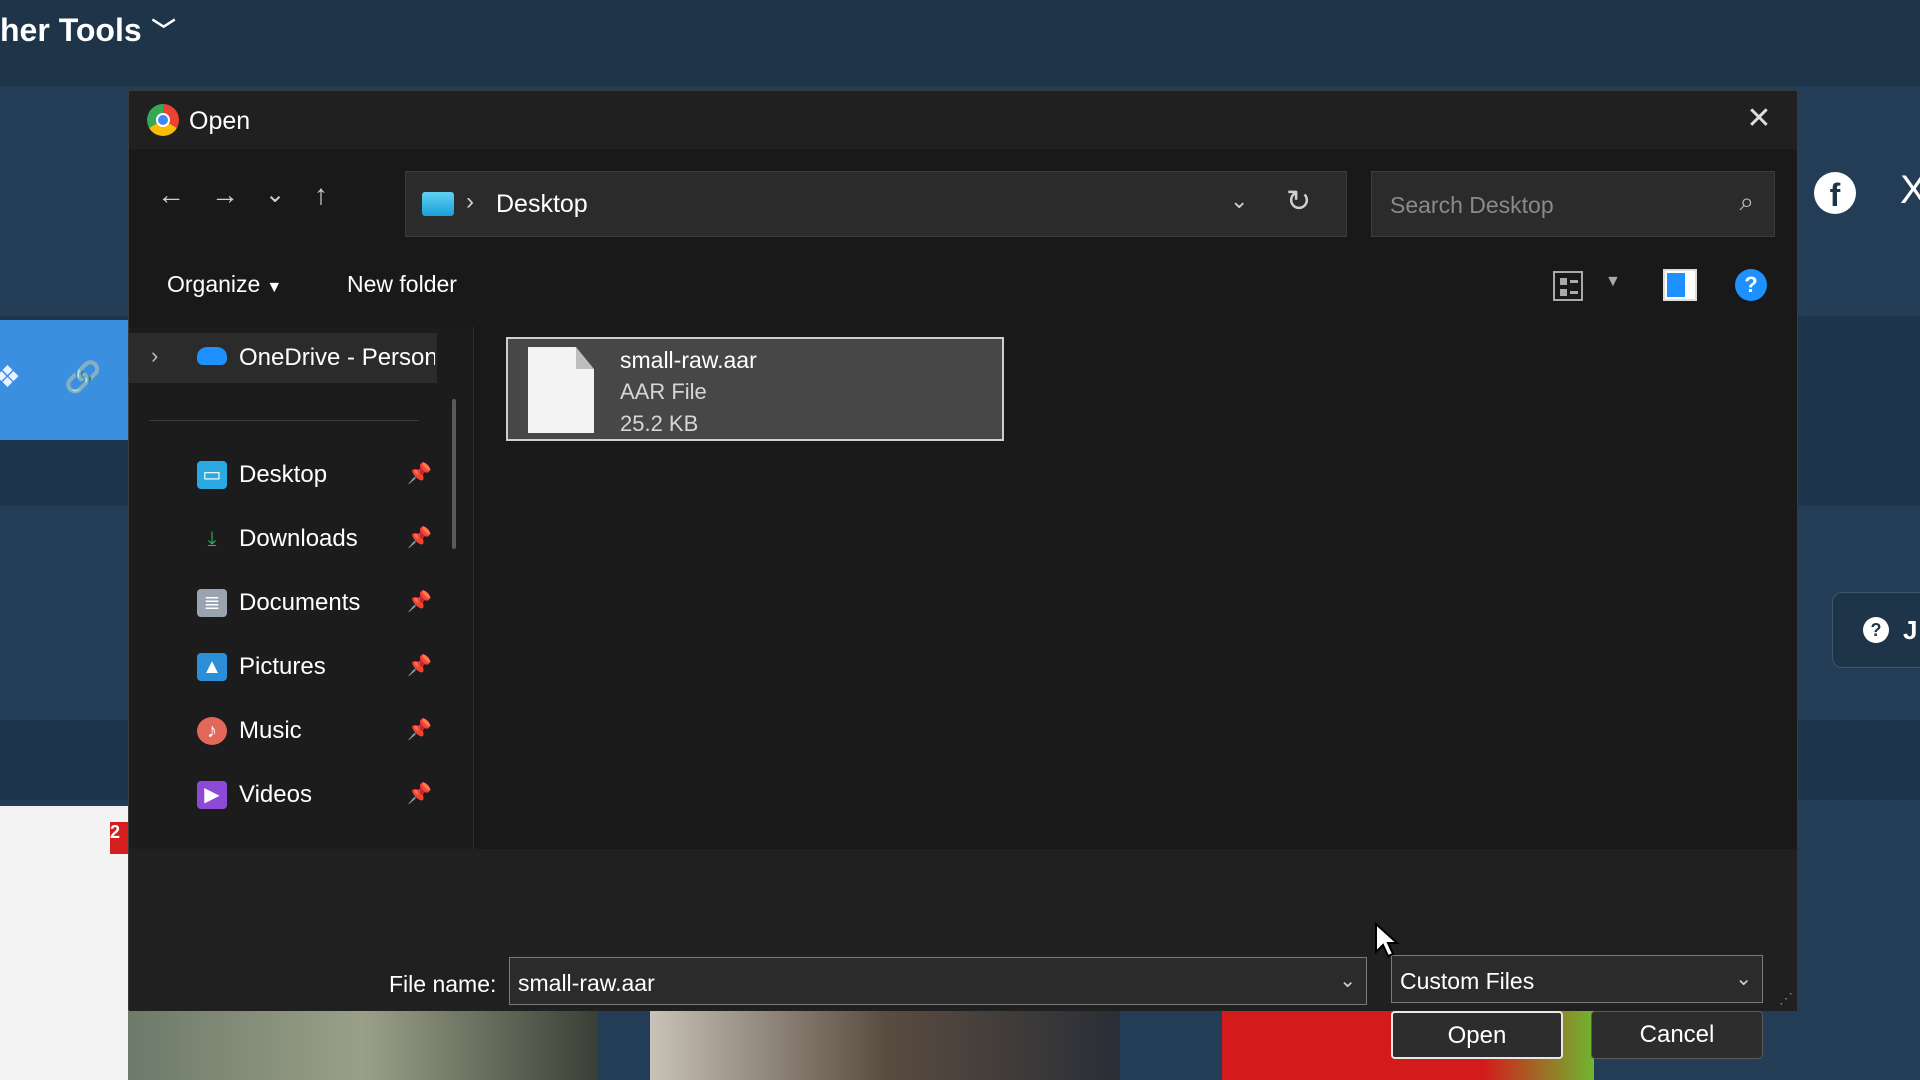 This screenshot has height=1080, width=1920. Describe the element at coordinates (64, 943) in the screenshot. I see `background-card` at that location.